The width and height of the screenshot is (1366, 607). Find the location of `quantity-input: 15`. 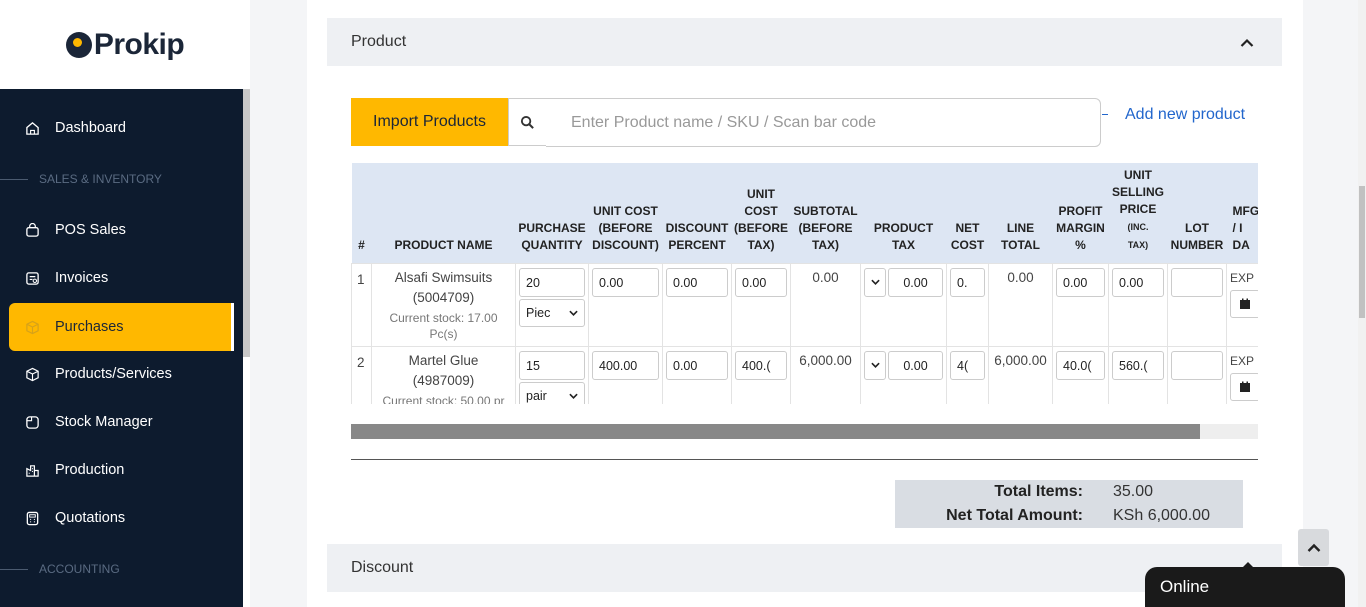

quantity-input: 15 is located at coordinates (552, 365).